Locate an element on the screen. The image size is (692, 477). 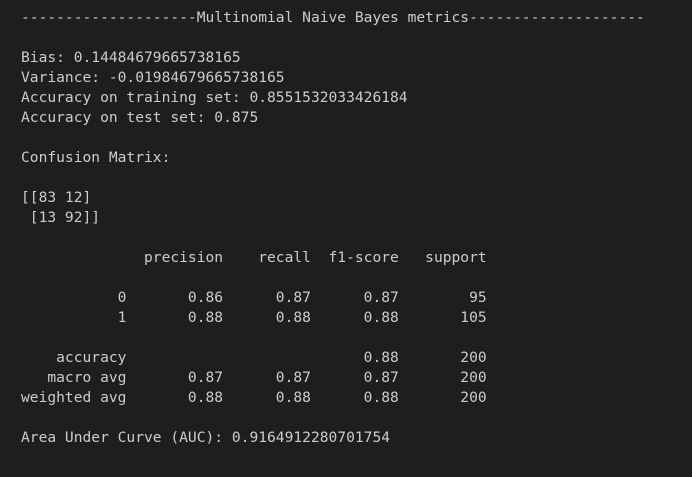
report-row-macro-avg: macro avg 0.87 0.87 0.87 200 is located at coordinates (254, 377).